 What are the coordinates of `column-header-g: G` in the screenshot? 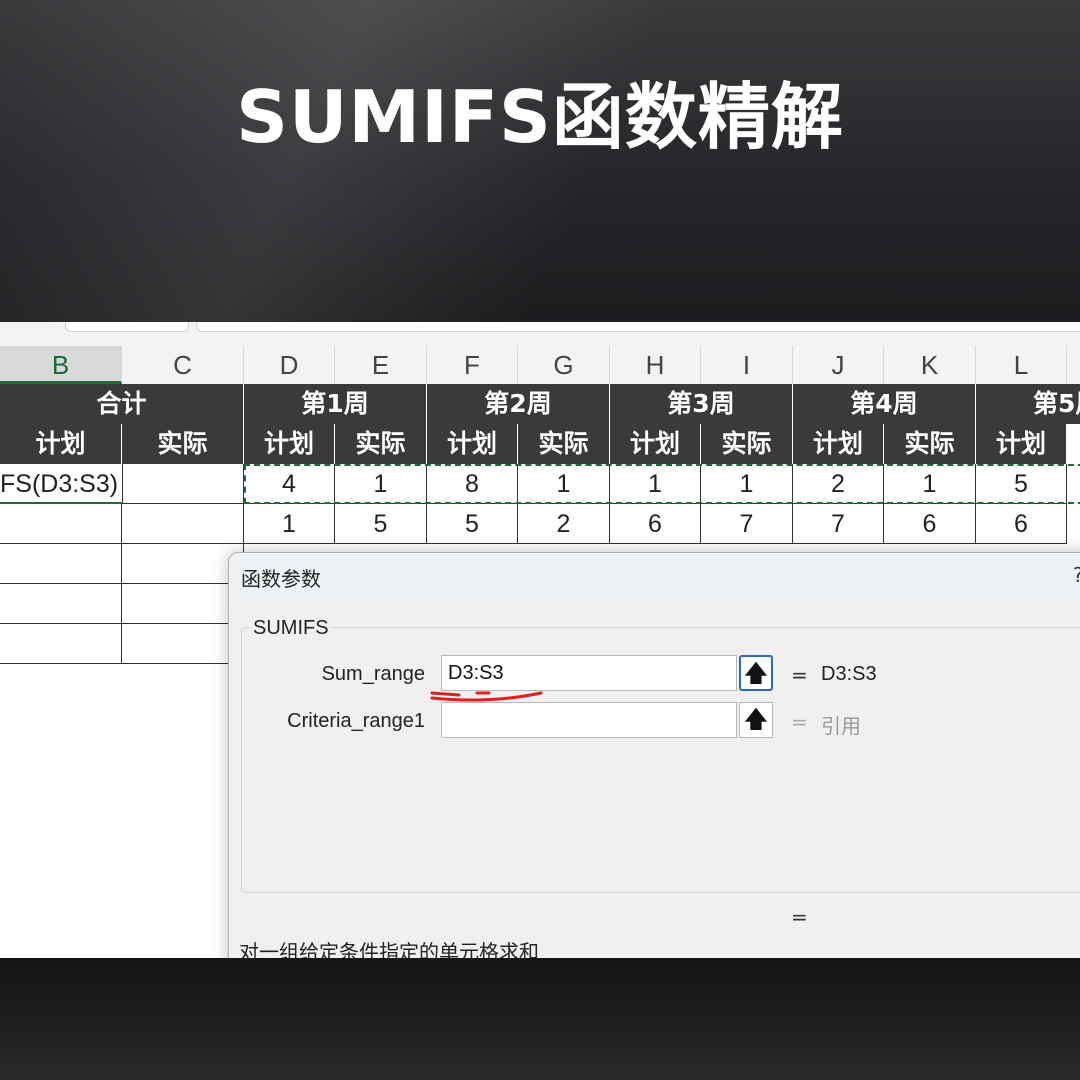 It's located at (564, 365).